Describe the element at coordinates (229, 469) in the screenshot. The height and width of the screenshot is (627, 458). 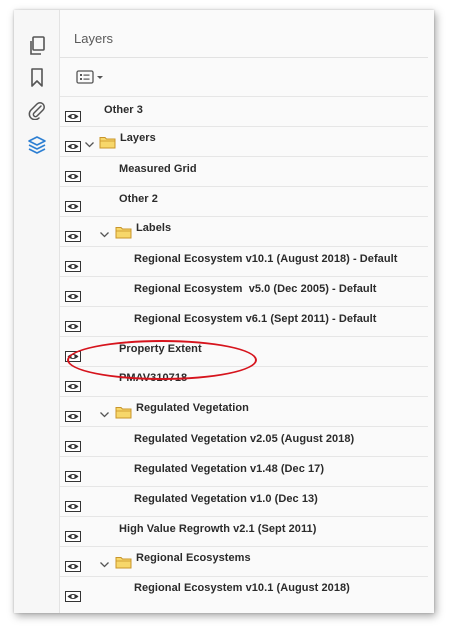
I see `layer-label: Regulated Vegetation v1.48 (Dec 17)` at that location.